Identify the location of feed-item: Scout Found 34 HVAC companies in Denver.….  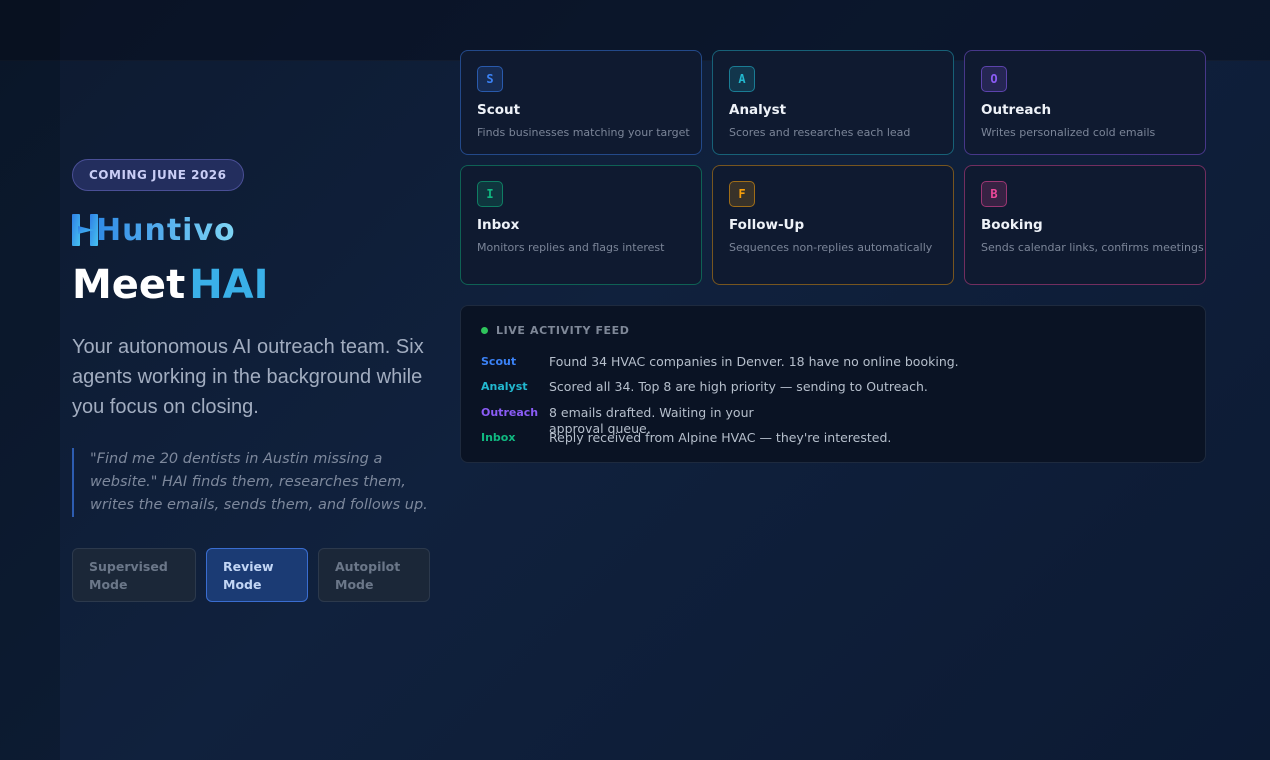
(765, 362).